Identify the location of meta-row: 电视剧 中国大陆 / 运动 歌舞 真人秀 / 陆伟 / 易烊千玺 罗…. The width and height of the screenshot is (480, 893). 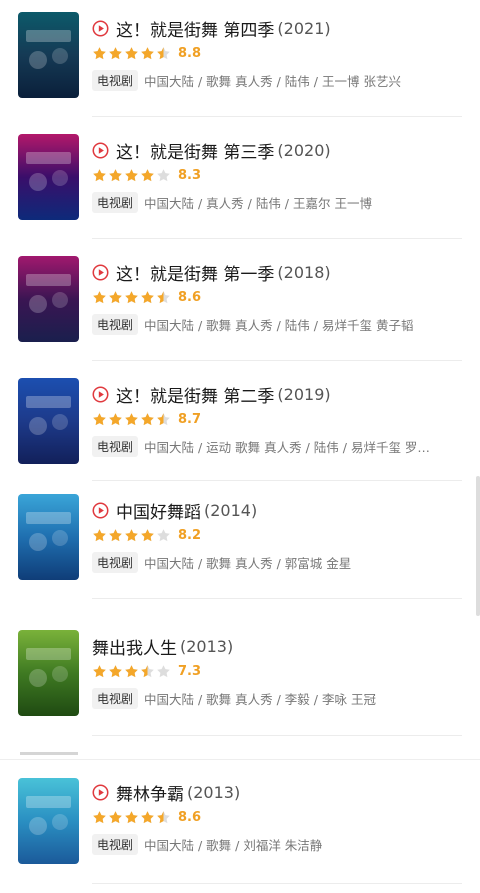
(276, 446).